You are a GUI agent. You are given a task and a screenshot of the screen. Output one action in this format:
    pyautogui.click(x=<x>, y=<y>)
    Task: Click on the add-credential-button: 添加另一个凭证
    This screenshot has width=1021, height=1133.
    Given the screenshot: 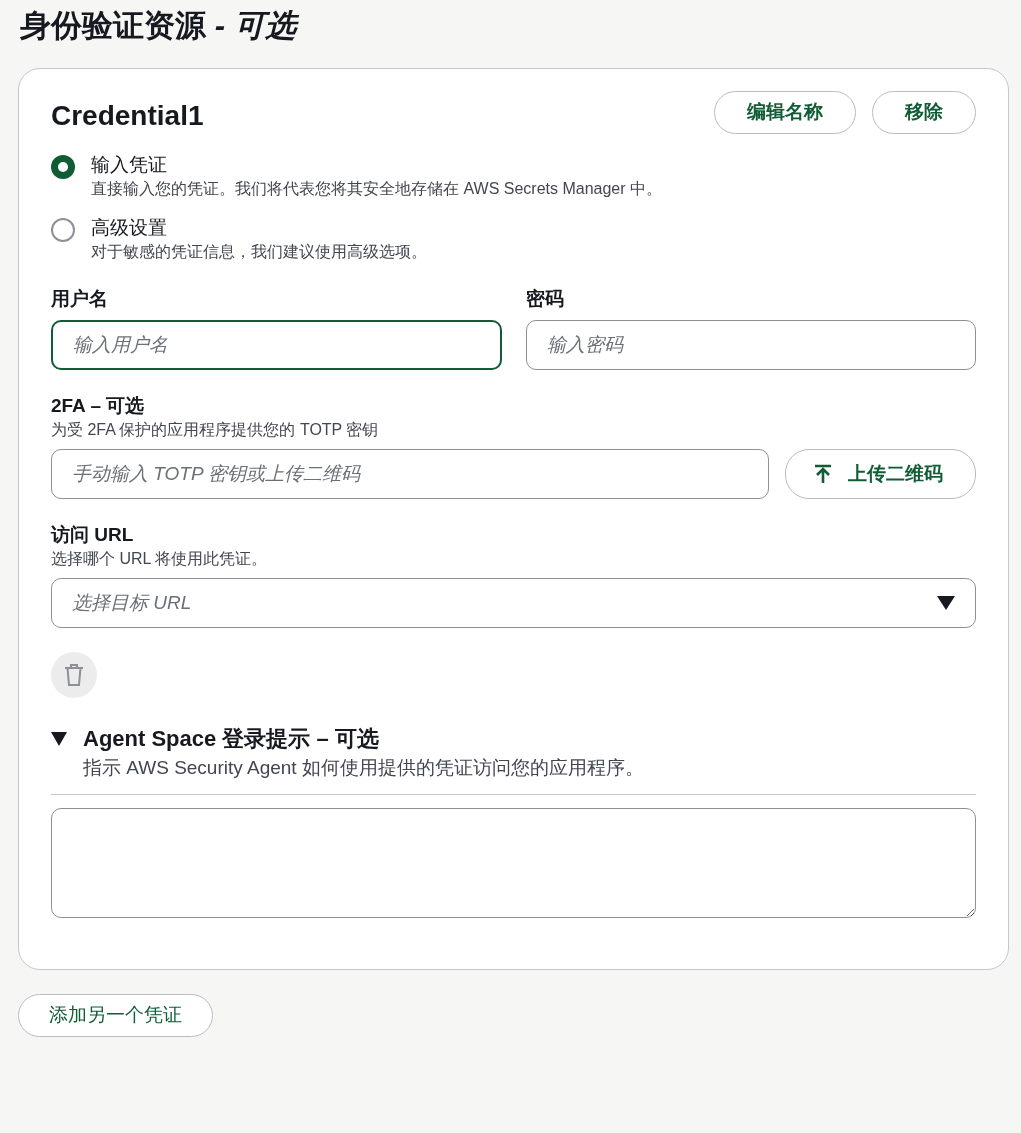 What is the action you would take?
    pyautogui.click(x=115, y=1016)
    